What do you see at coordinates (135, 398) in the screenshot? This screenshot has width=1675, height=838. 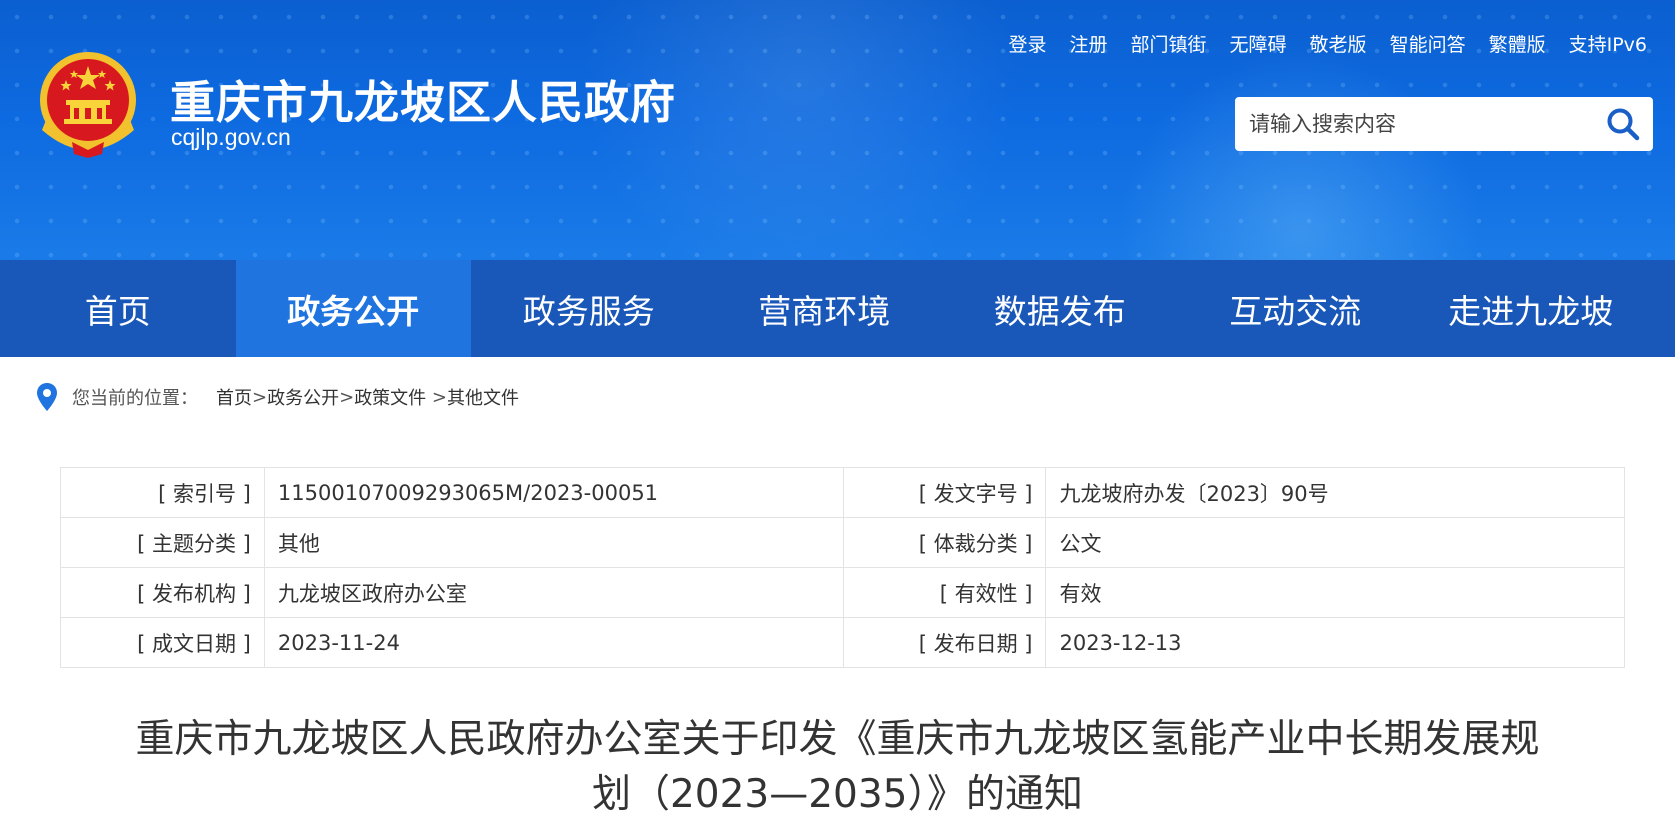 I see `breadcrumb-prefix: 您当前的位置：` at bounding box center [135, 398].